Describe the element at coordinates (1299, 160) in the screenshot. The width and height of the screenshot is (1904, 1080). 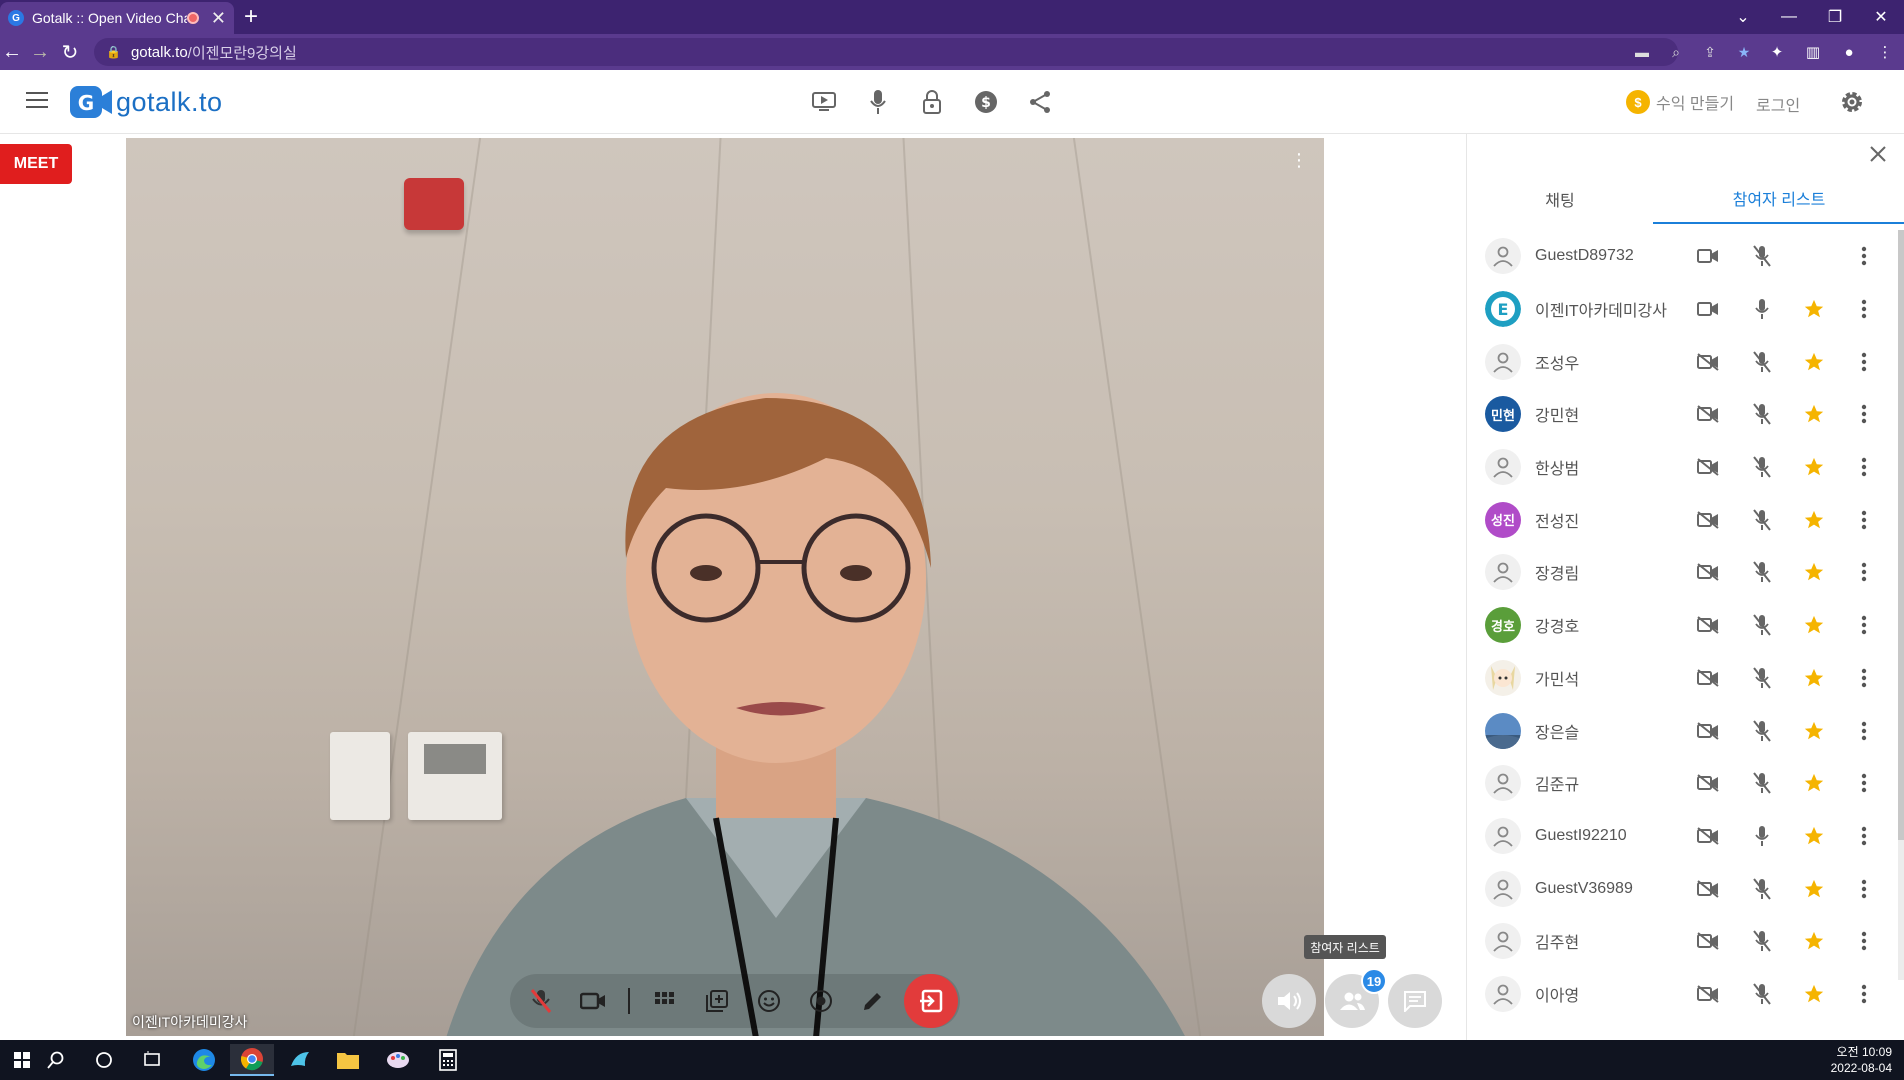
I see `video-options-icon: ⋮` at that location.